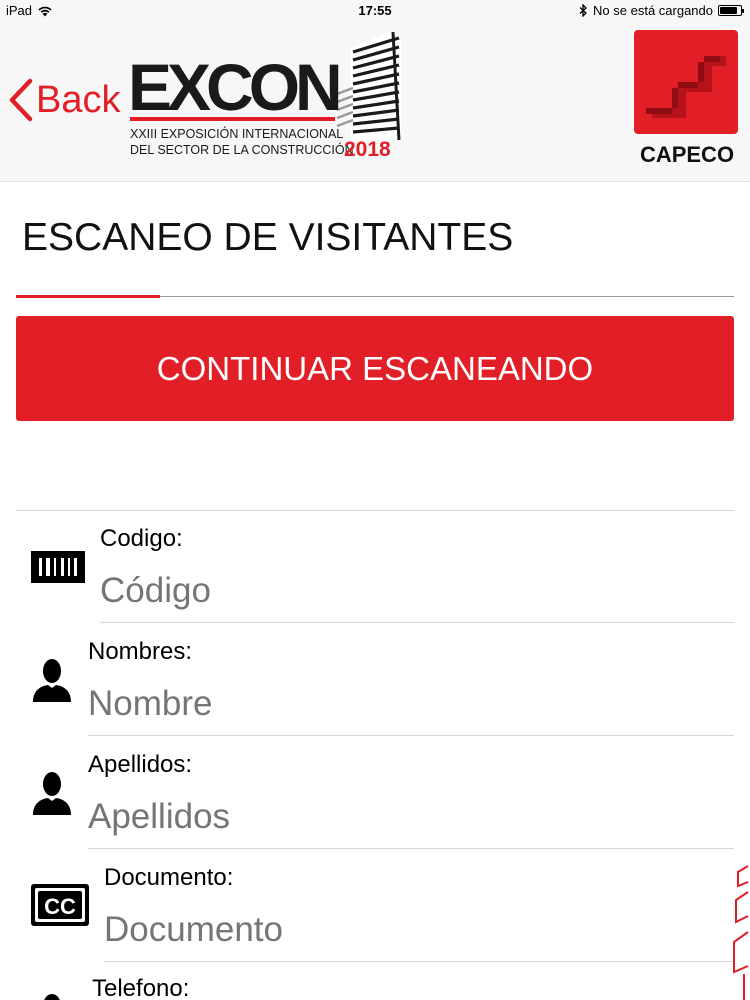 Image resolution: width=750 pixels, height=1000 pixels. What do you see at coordinates (375, 793) in the screenshot?
I see `apellidos-field: Apellidos:` at bounding box center [375, 793].